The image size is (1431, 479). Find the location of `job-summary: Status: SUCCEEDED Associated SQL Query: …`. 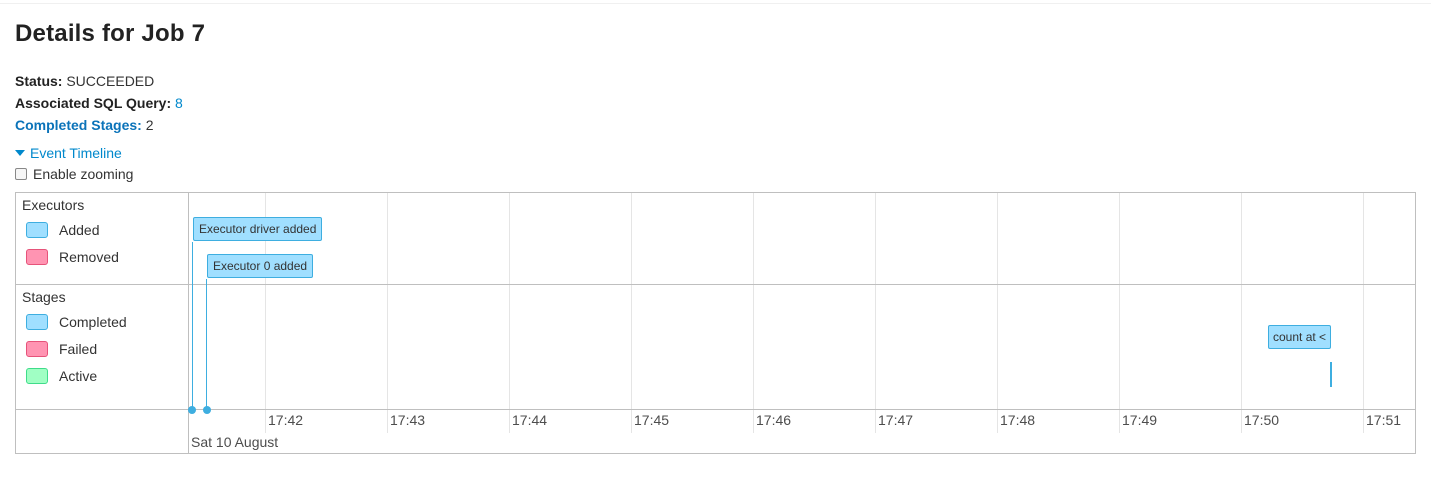

job-summary: Status: SUCCEEDED Associated SQL Query: … is located at coordinates (99, 103).